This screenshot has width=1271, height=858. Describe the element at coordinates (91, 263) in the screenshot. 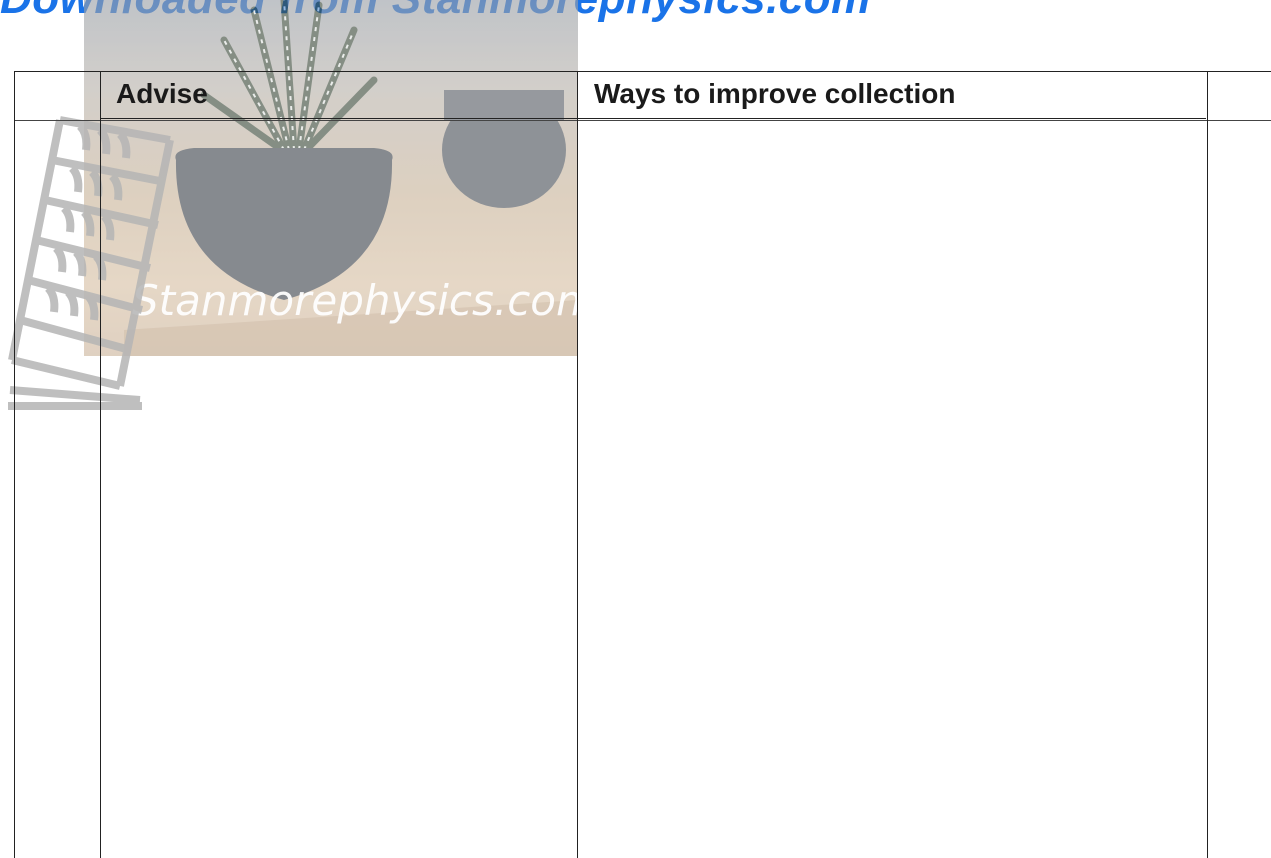

I see `leaning-tower-icon` at that location.